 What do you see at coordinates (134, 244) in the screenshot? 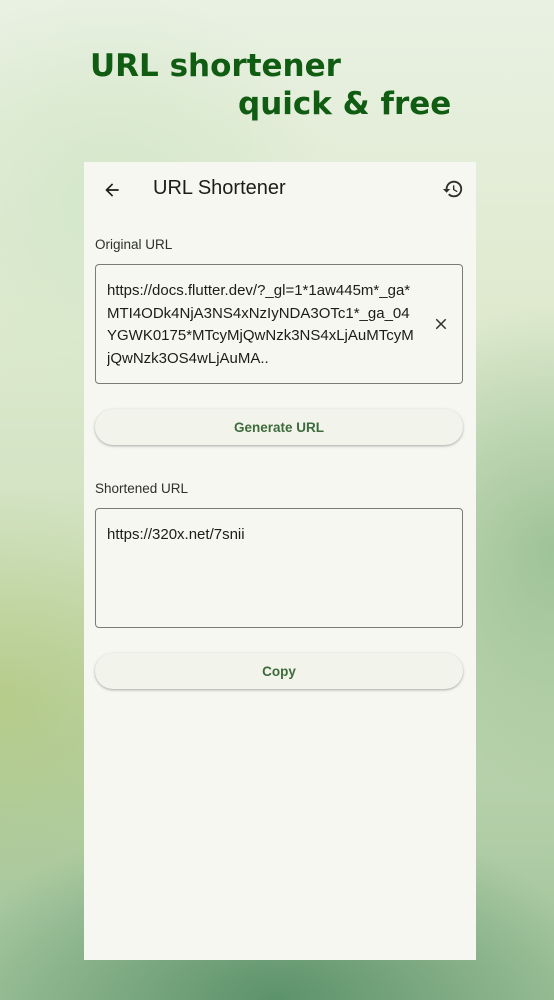
I see `original-url-label: Original URL` at bounding box center [134, 244].